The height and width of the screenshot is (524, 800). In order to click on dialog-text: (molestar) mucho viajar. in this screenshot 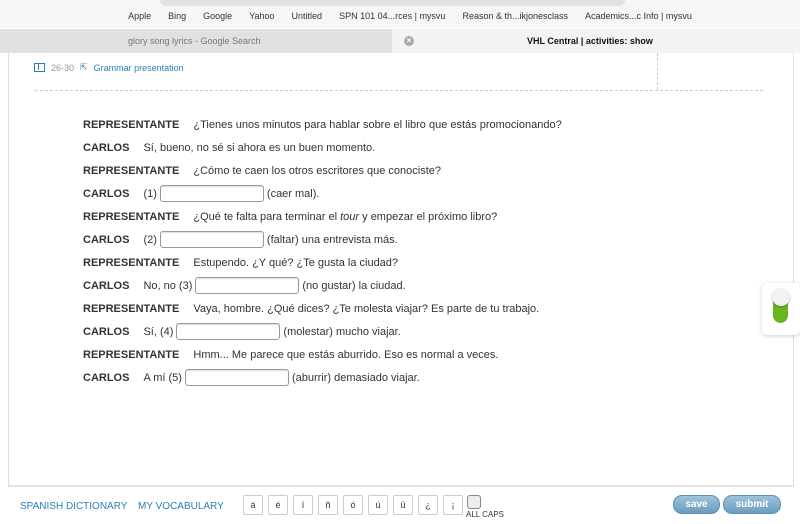, I will do `click(342, 331)`.